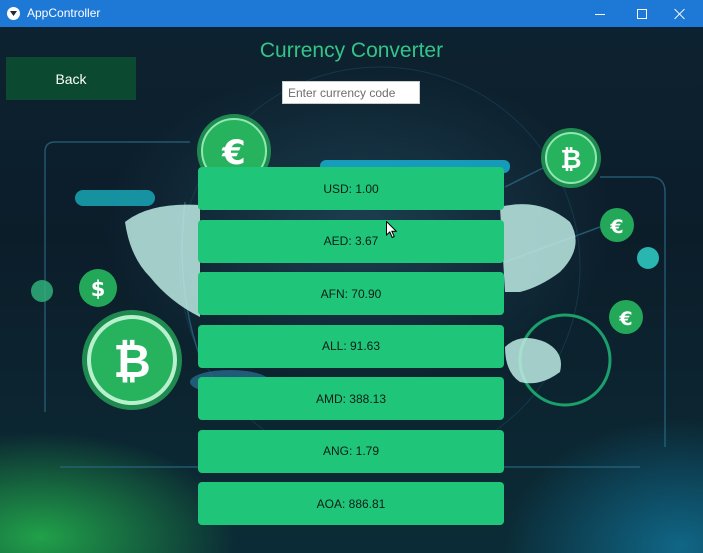 Image resolution: width=703 pixels, height=553 pixels. What do you see at coordinates (351, 92) in the screenshot?
I see `currency-search-input` at bounding box center [351, 92].